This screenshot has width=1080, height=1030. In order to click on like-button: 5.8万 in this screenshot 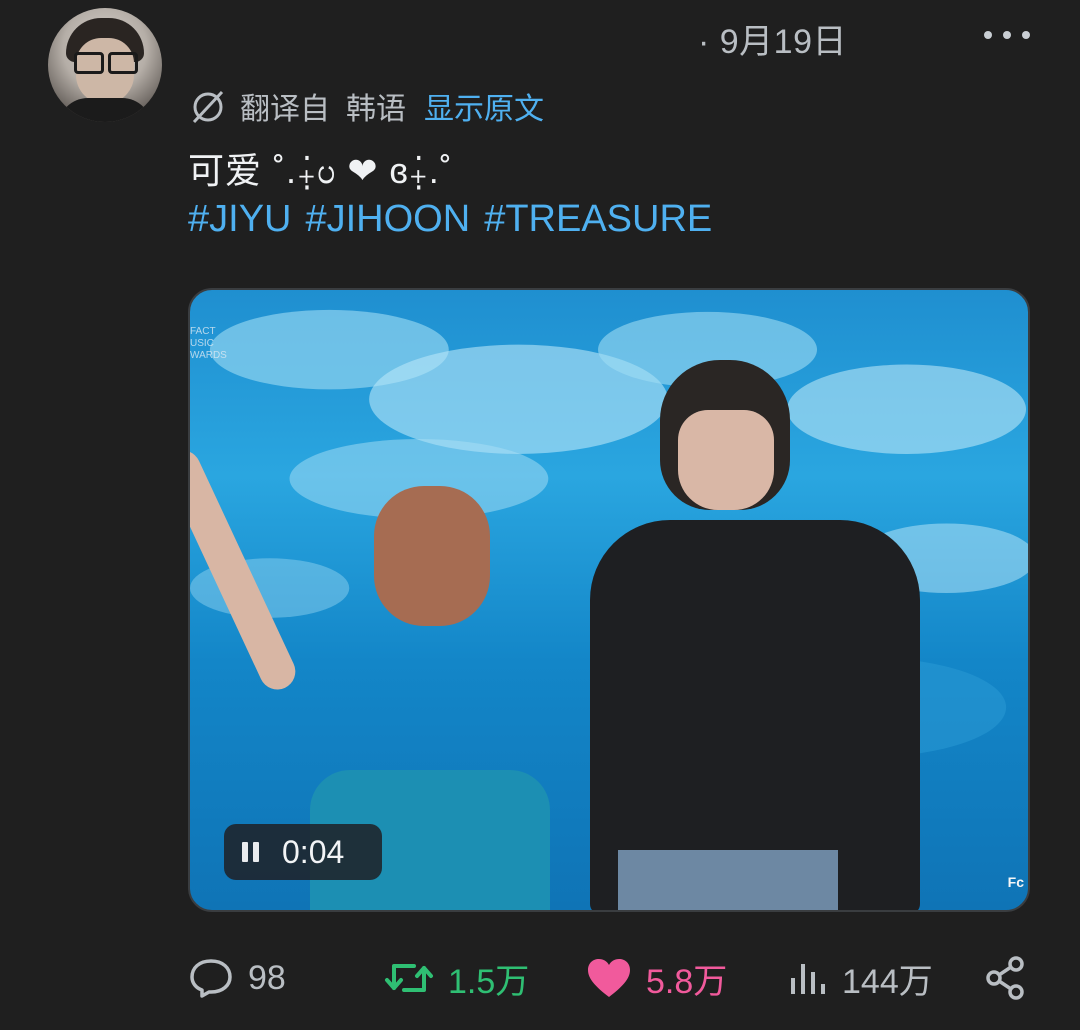, I will do `click(656, 978)`.